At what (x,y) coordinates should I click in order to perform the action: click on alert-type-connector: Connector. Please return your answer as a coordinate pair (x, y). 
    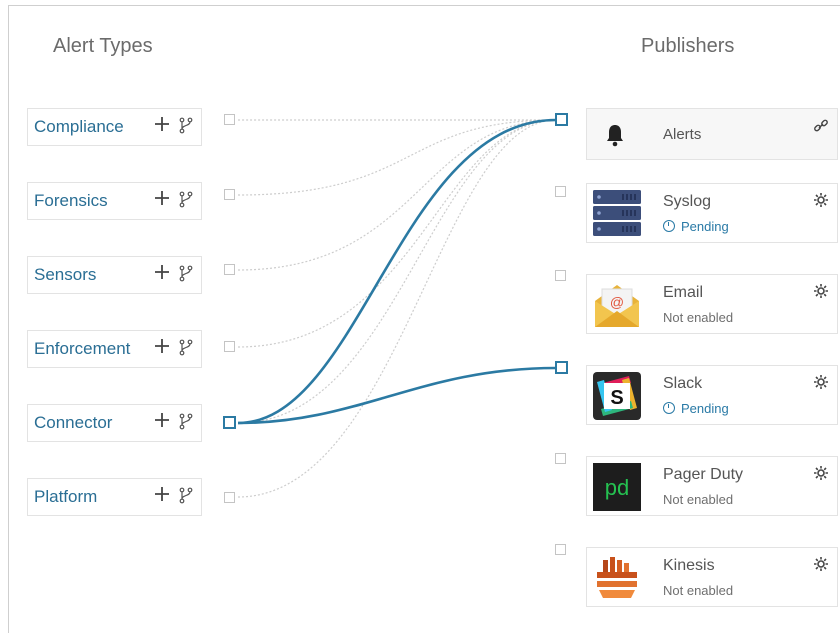
    Looking at the image, I should click on (114, 423).